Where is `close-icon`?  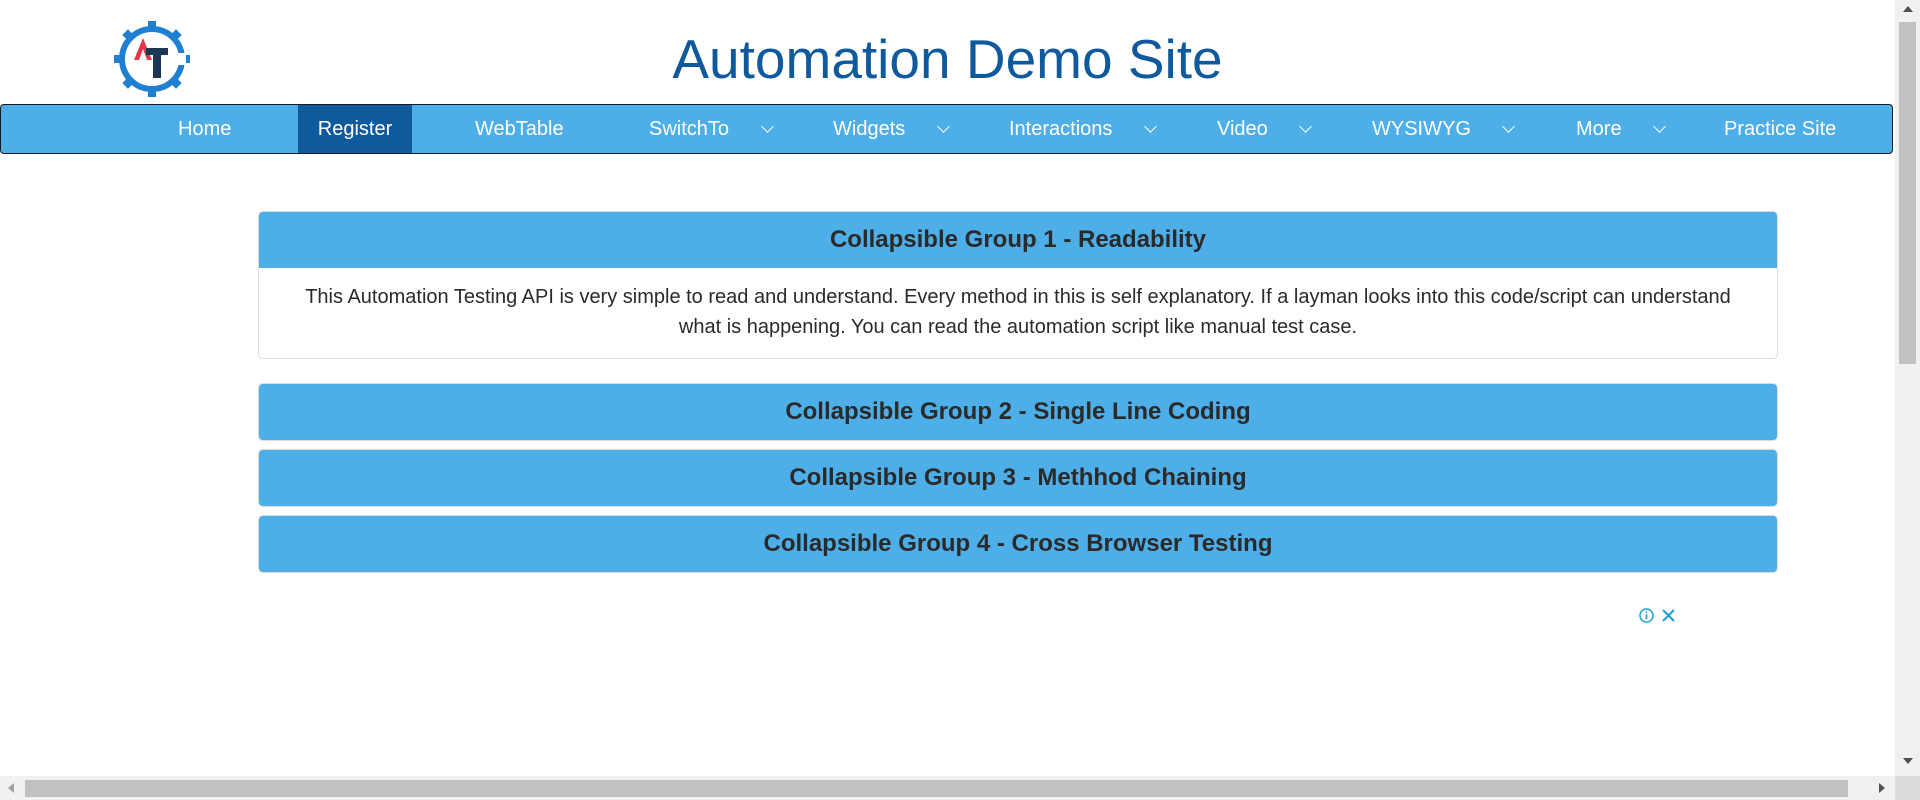
close-icon is located at coordinates (1668, 615).